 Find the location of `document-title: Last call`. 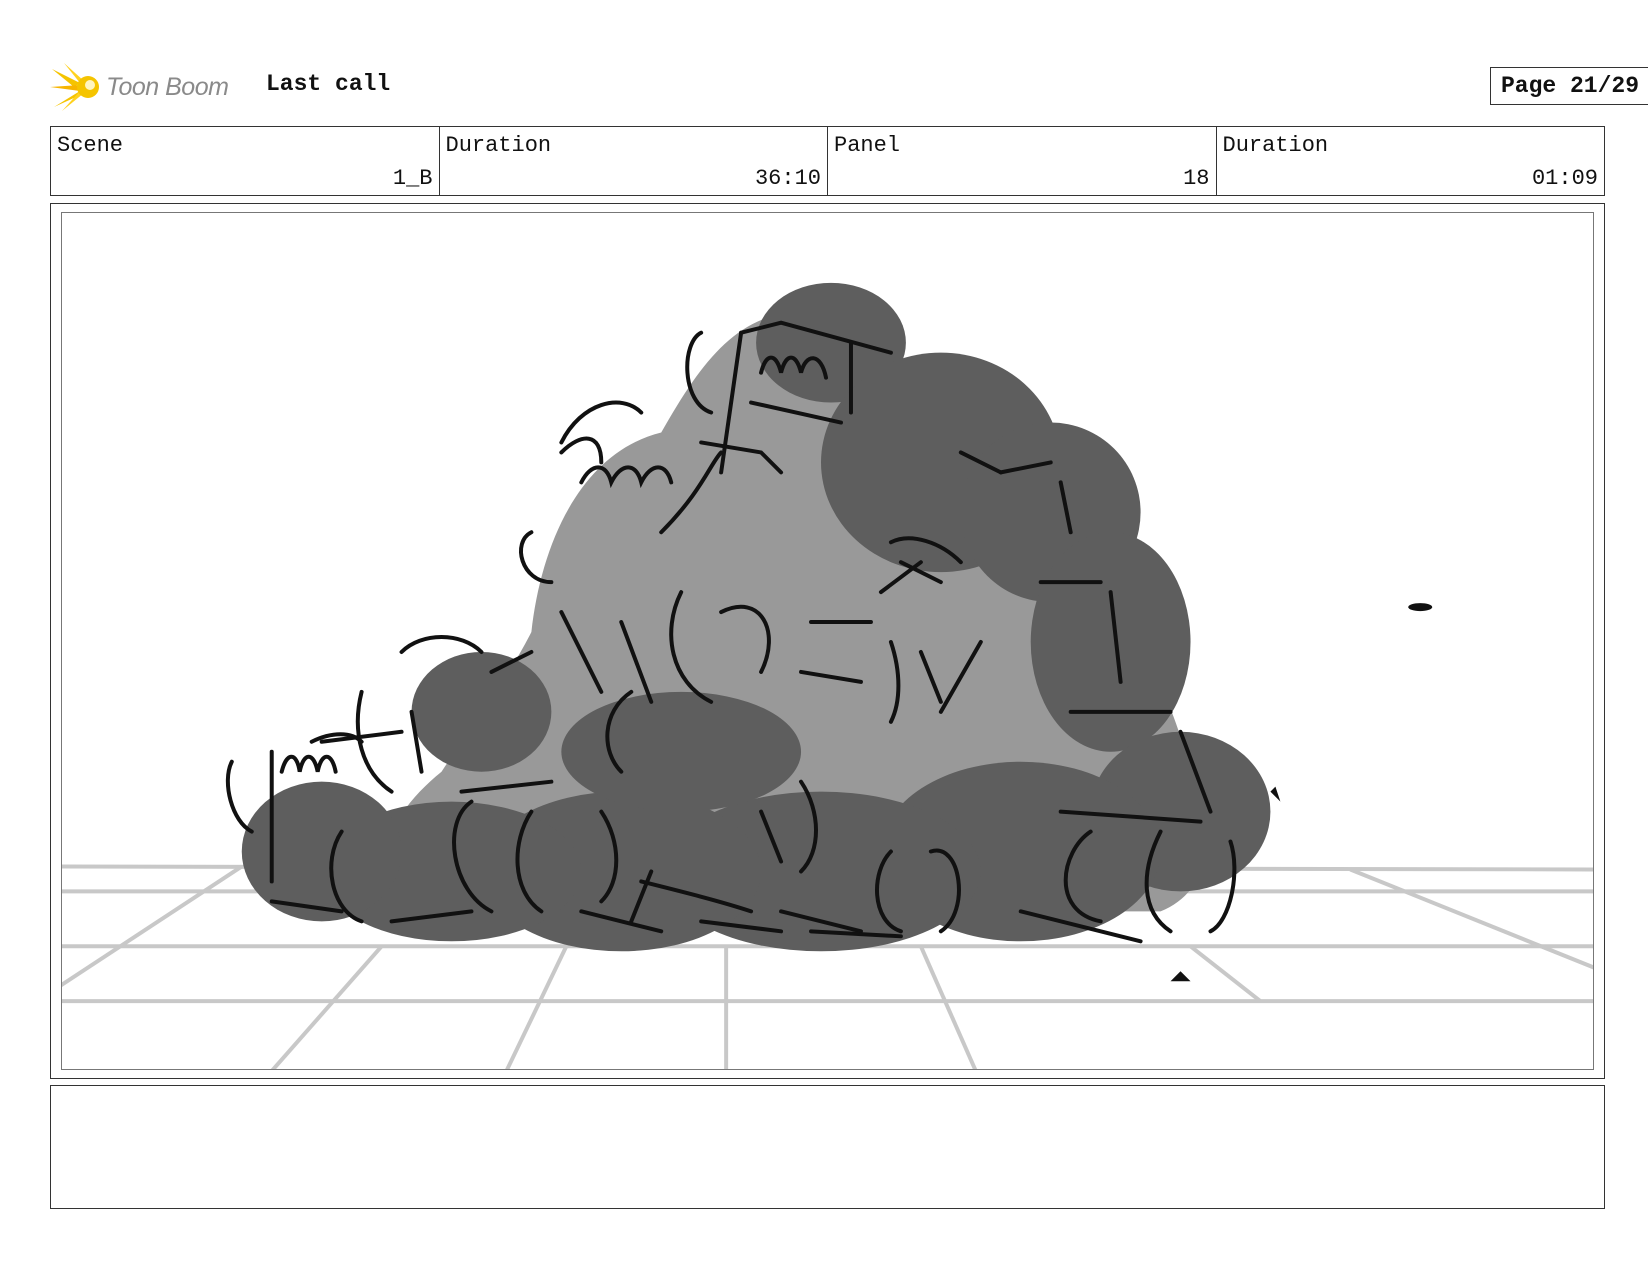

document-title: Last call is located at coordinates (328, 84).